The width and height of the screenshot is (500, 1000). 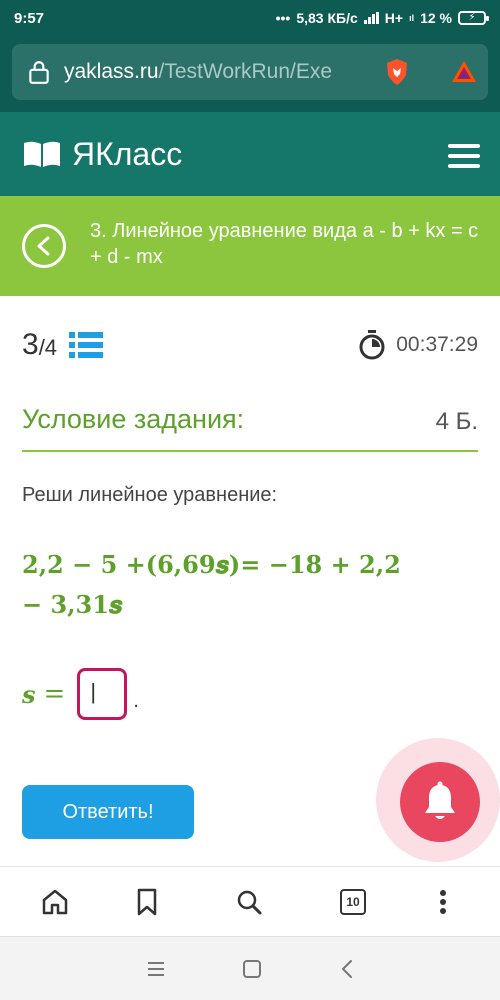 I want to click on status-indicators: ••• 5,83 КБ/с H+ ıl 12 % ⚡, so click(x=382, y=18).